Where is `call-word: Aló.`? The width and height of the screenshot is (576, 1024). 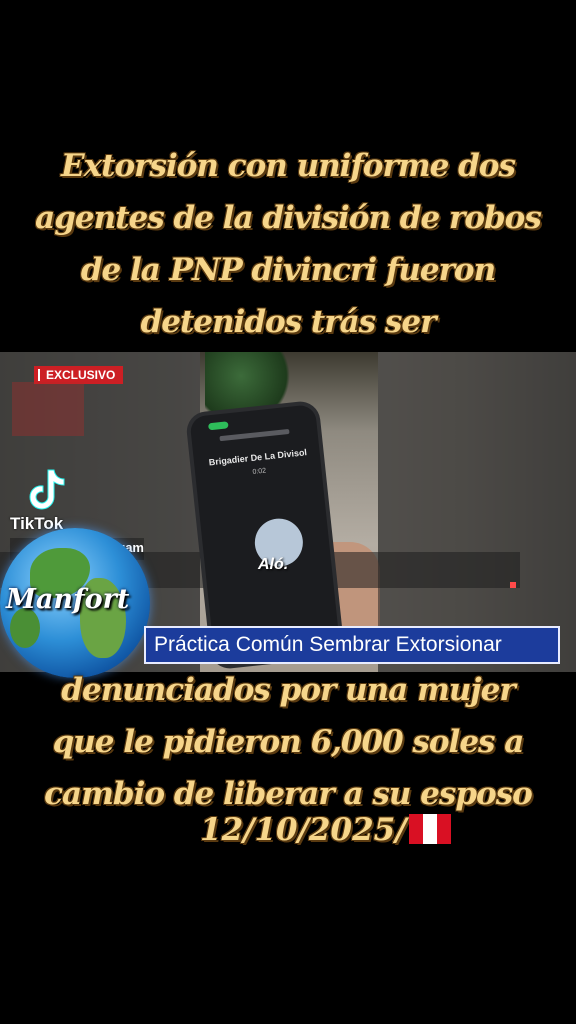
call-word: Aló. is located at coordinates (273, 564).